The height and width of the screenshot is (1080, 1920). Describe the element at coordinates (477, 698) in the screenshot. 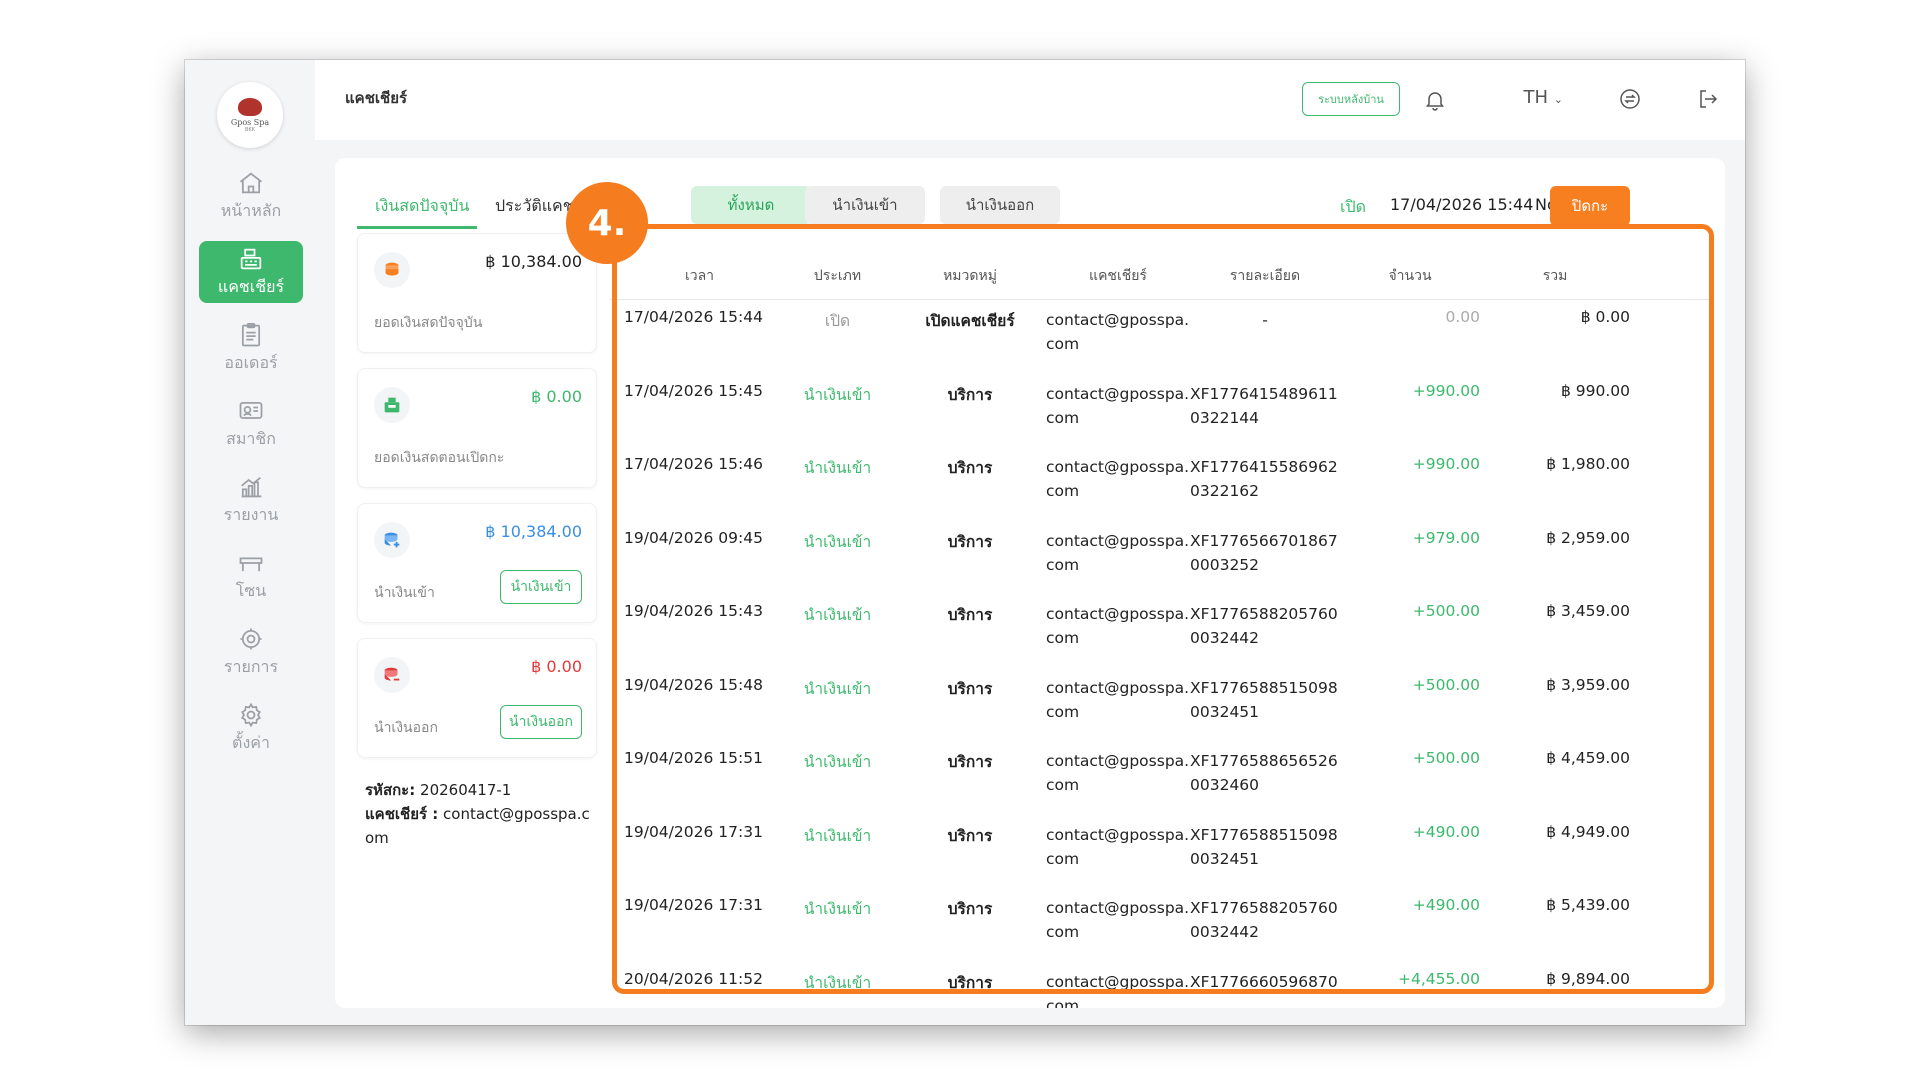

I see `summary-cash-out: ฿ 0.00 นำเงินออก นำเงินออก` at that location.